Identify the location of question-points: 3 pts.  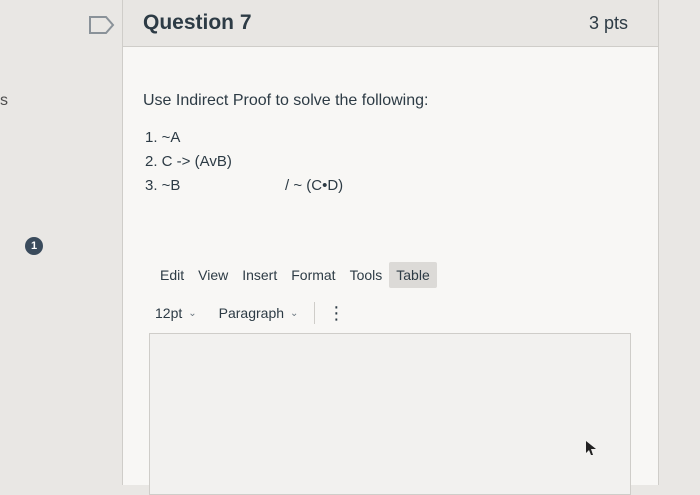
(608, 22).